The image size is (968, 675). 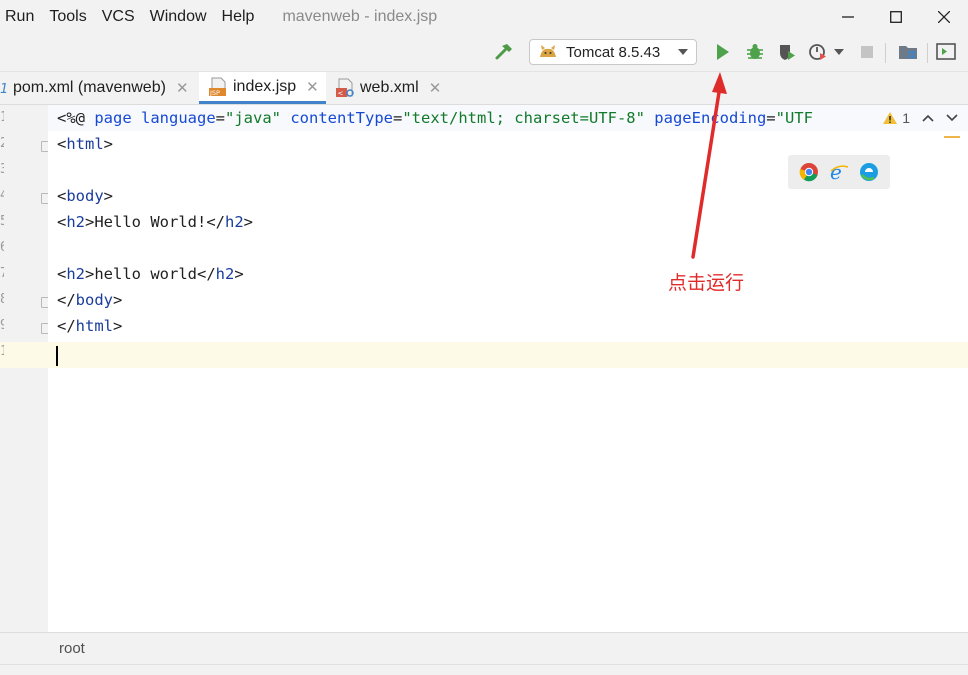 What do you see at coordinates (24, 355) in the screenshot?
I see `current-line-gutter-highlight` at bounding box center [24, 355].